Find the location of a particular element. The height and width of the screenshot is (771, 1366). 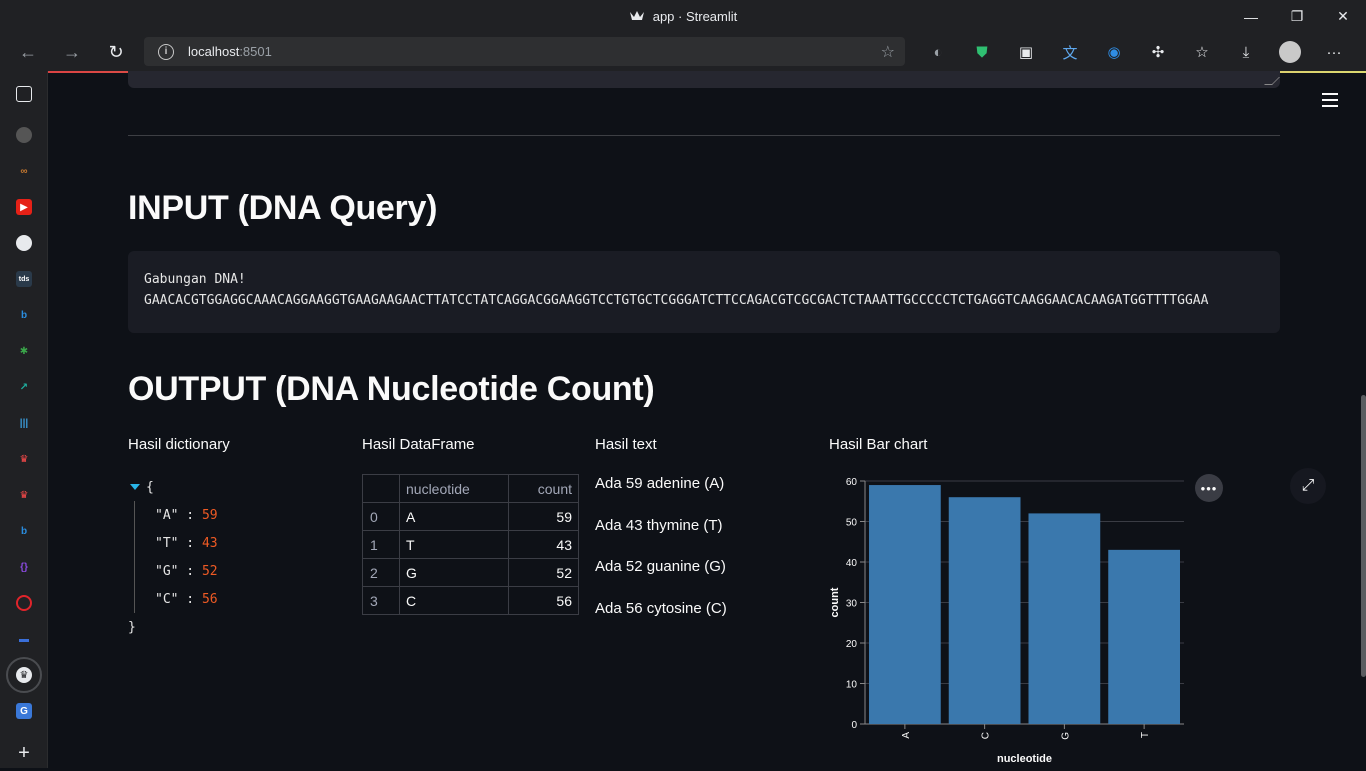

table-row: 1 T 43 is located at coordinates (470, 544).